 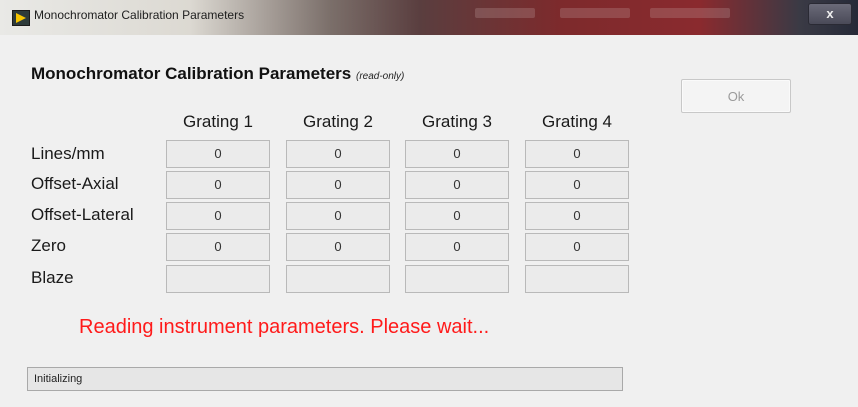 What do you see at coordinates (52, 277) in the screenshot?
I see `row-label-blaze: Blaze` at bounding box center [52, 277].